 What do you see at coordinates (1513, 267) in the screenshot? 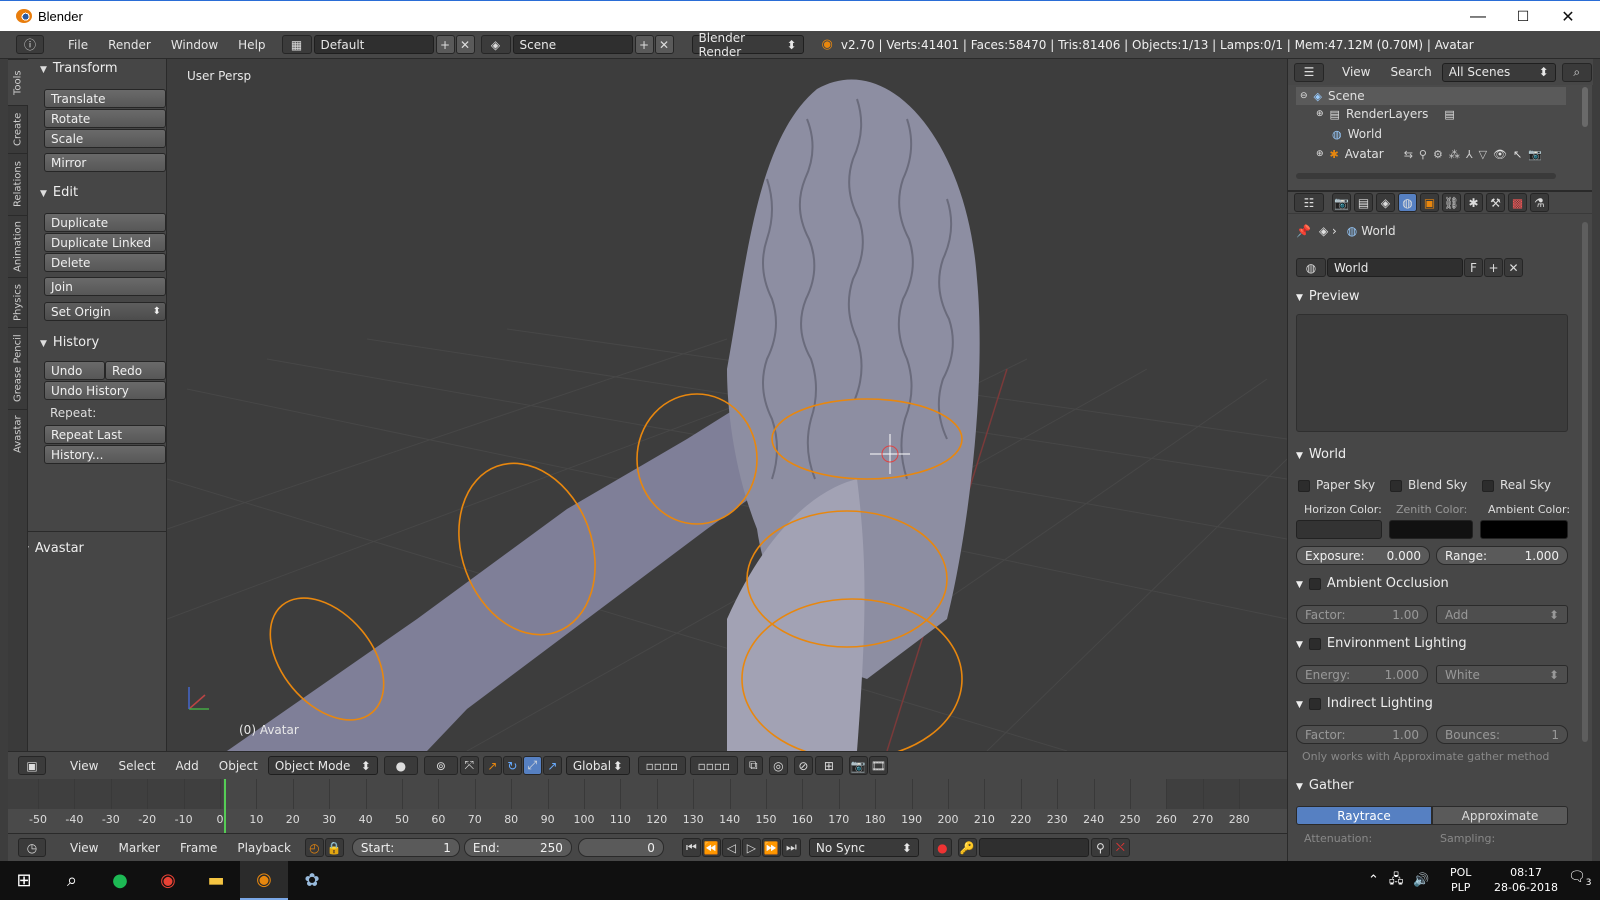
I see `unlink-world-icon: ✕` at bounding box center [1513, 267].